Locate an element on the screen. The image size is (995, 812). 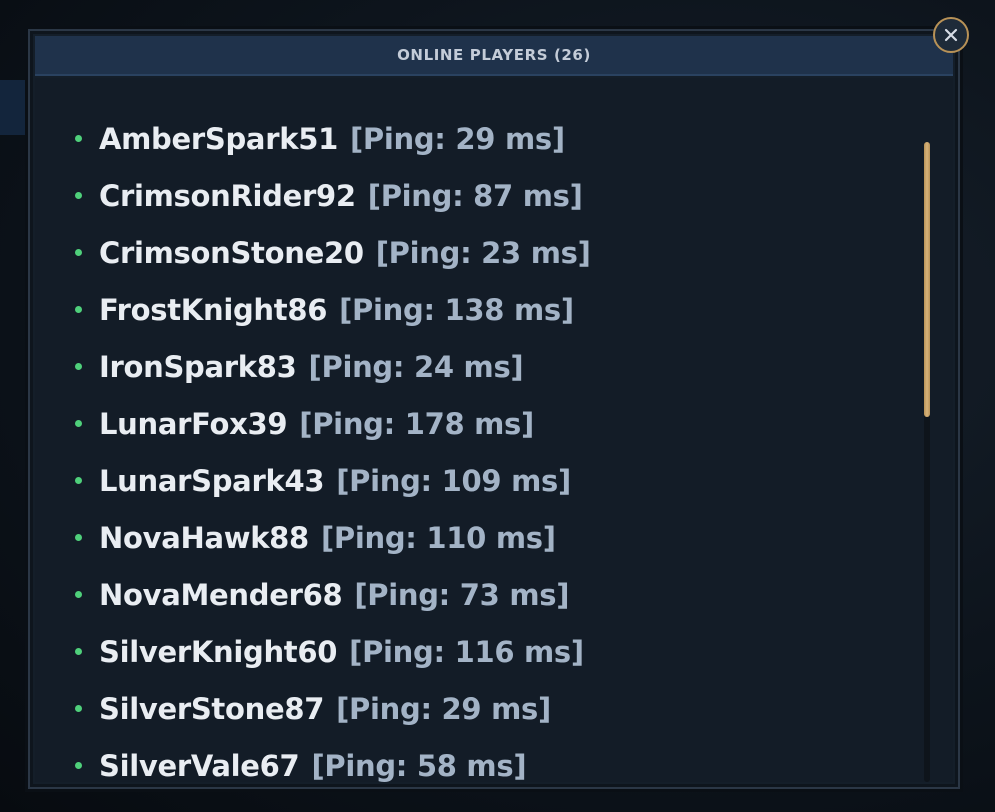
dialog-header: ONLINE PLAYERS (26) is located at coordinates (494, 56).